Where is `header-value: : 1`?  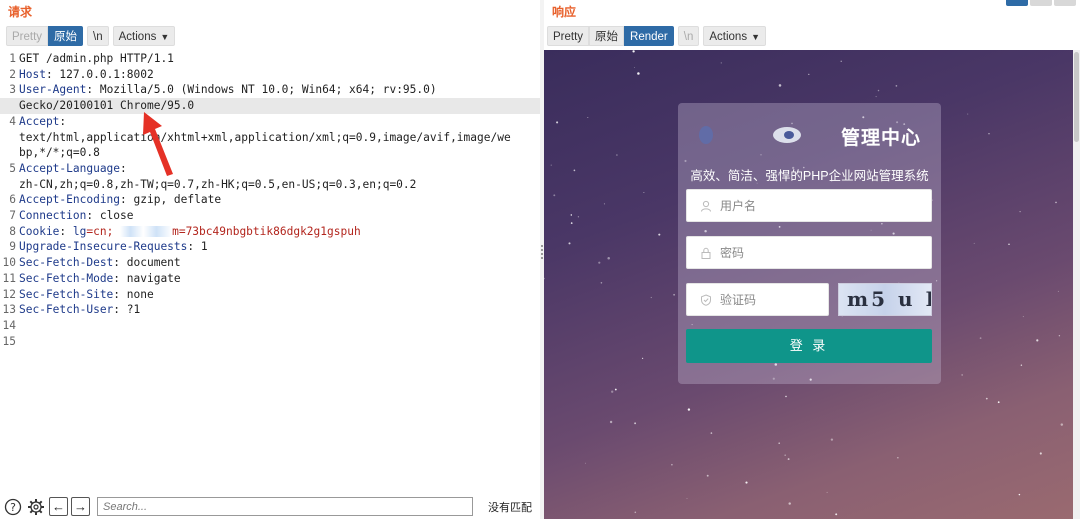 header-value: : 1 is located at coordinates (197, 247).